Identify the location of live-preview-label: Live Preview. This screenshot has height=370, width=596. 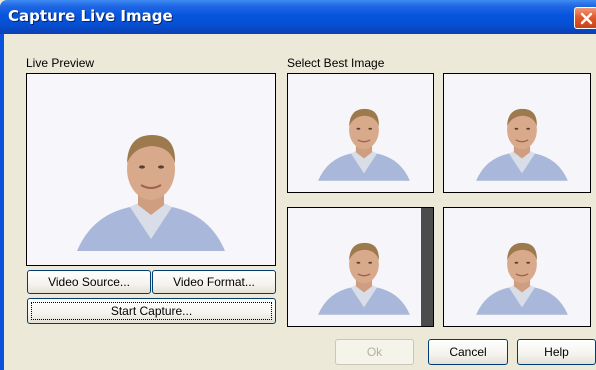
(60, 63).